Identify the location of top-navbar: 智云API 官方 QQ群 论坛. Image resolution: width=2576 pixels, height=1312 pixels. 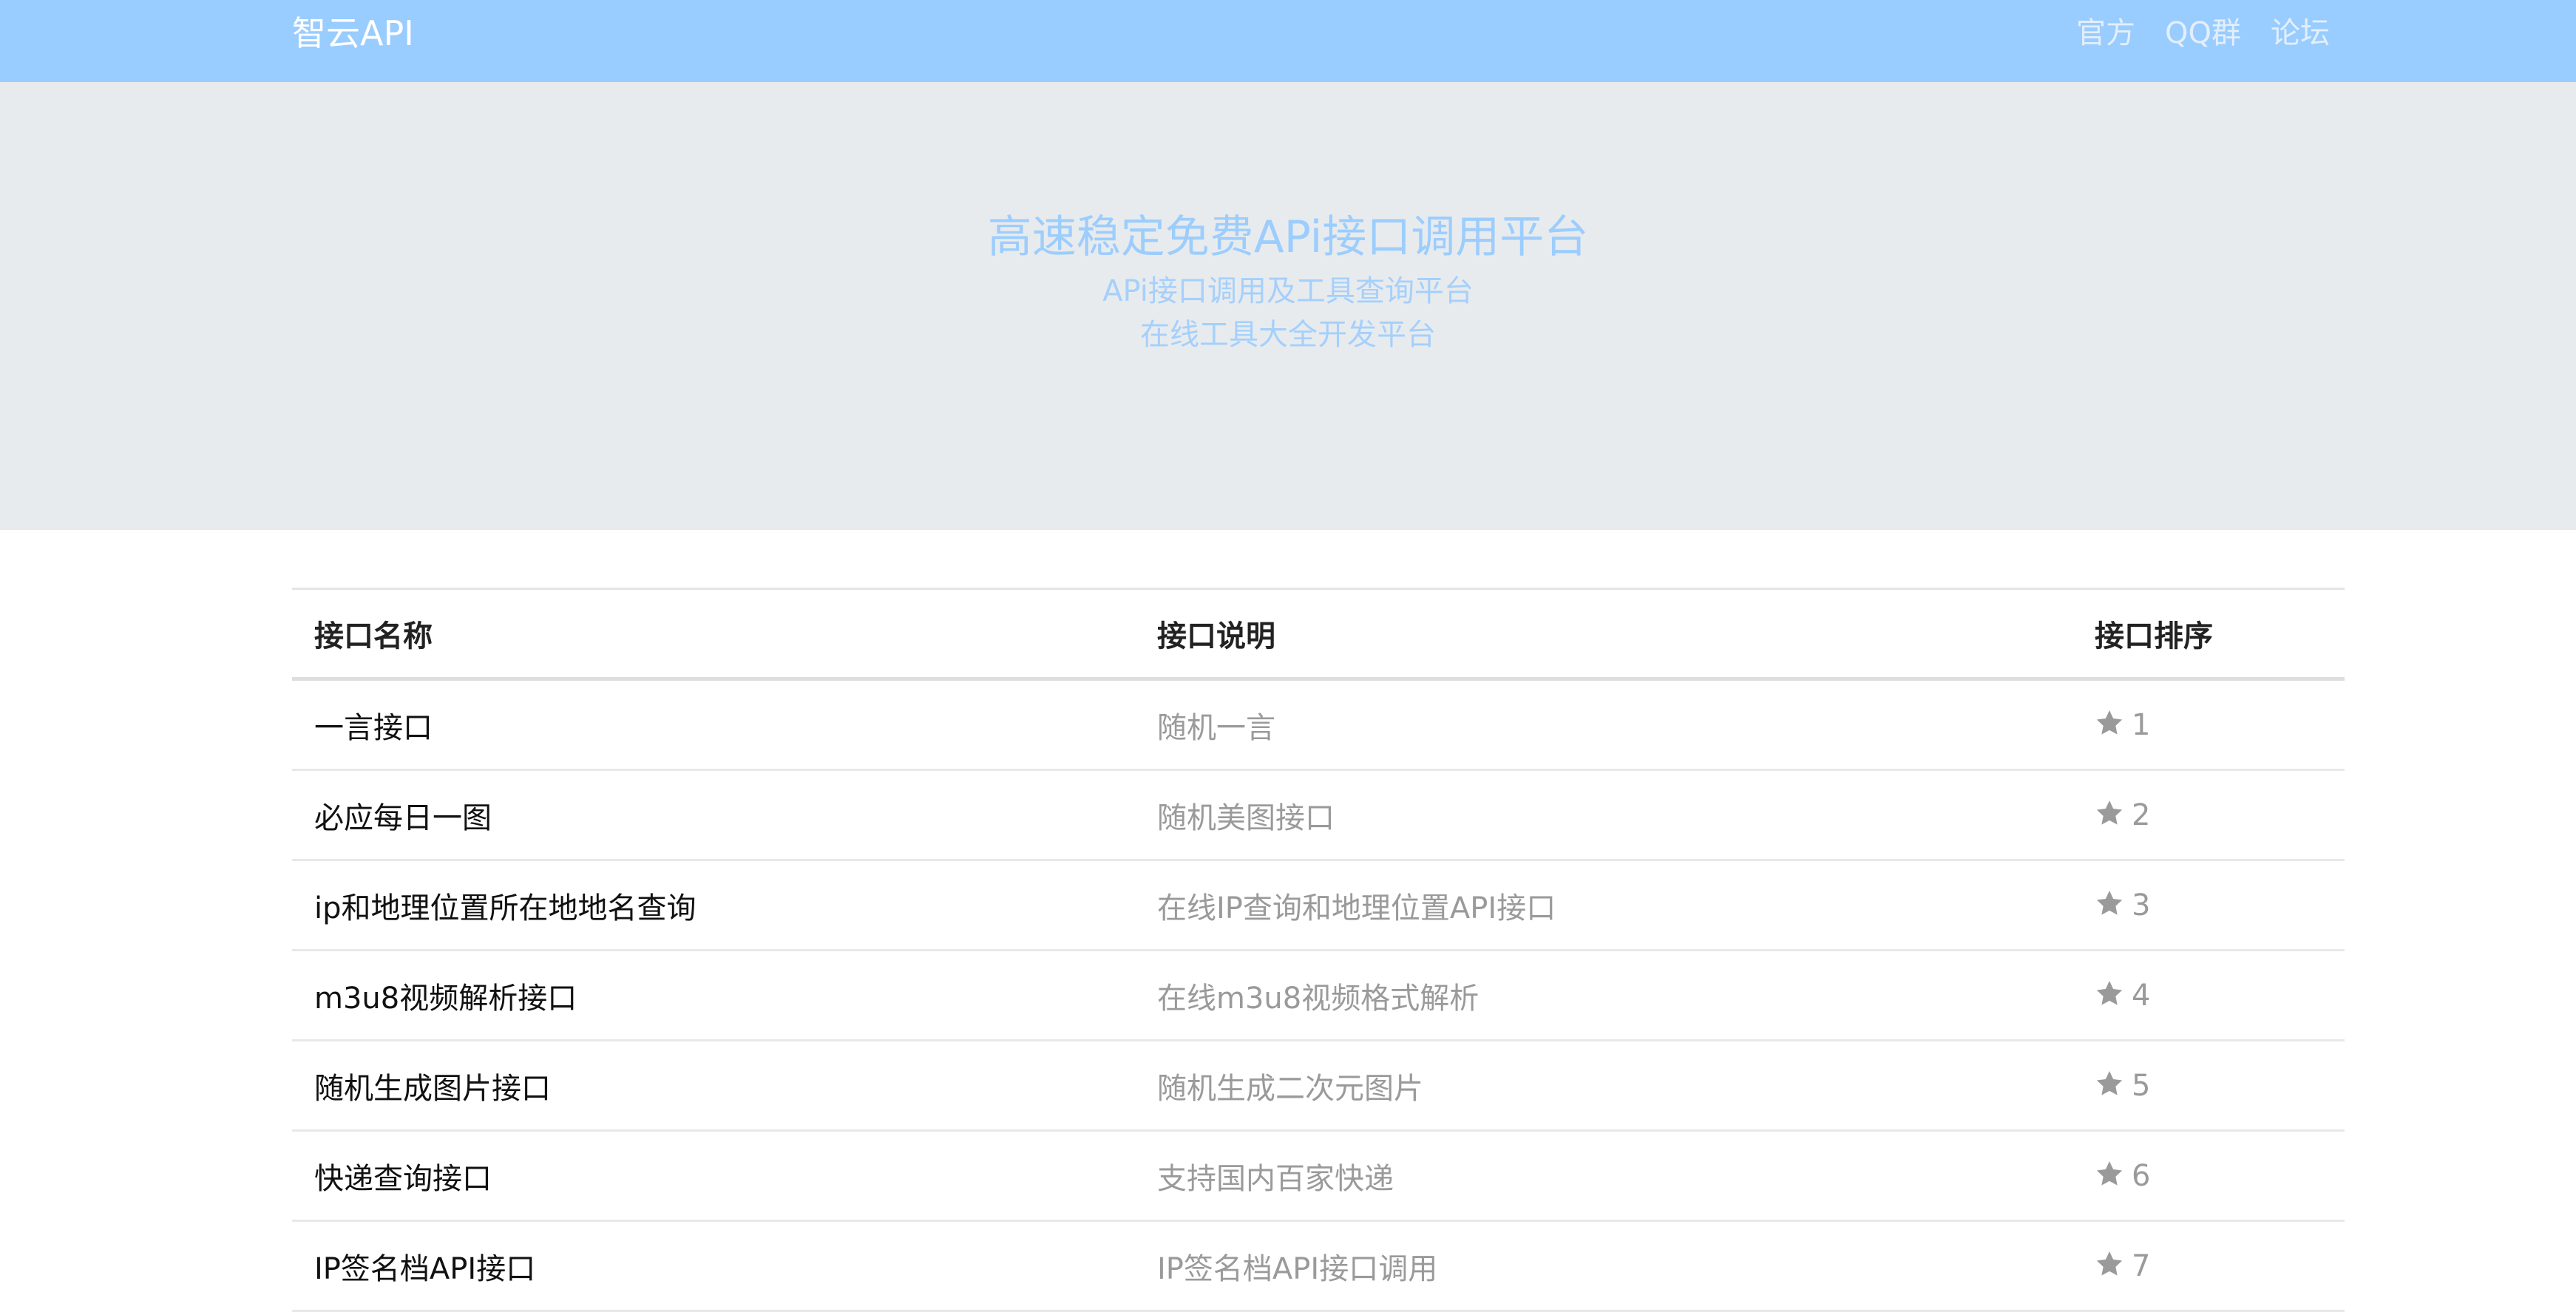
(1288, 41).